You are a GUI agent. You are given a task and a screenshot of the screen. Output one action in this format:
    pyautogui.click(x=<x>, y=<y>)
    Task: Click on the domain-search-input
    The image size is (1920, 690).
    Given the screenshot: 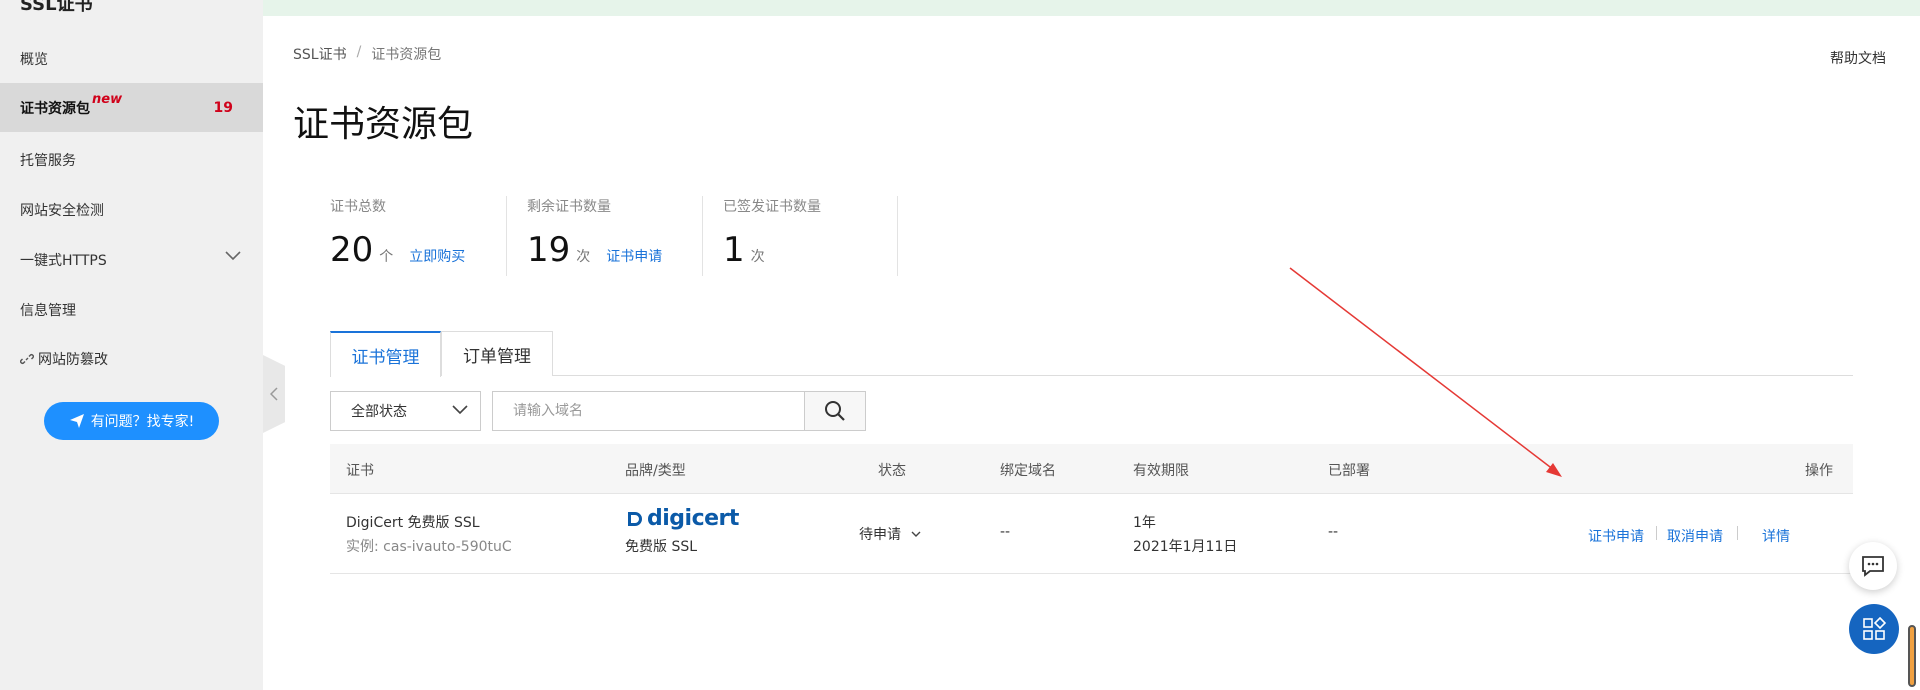 What is the action you would take?
    pyautogui.click(x=648, y=411)
    